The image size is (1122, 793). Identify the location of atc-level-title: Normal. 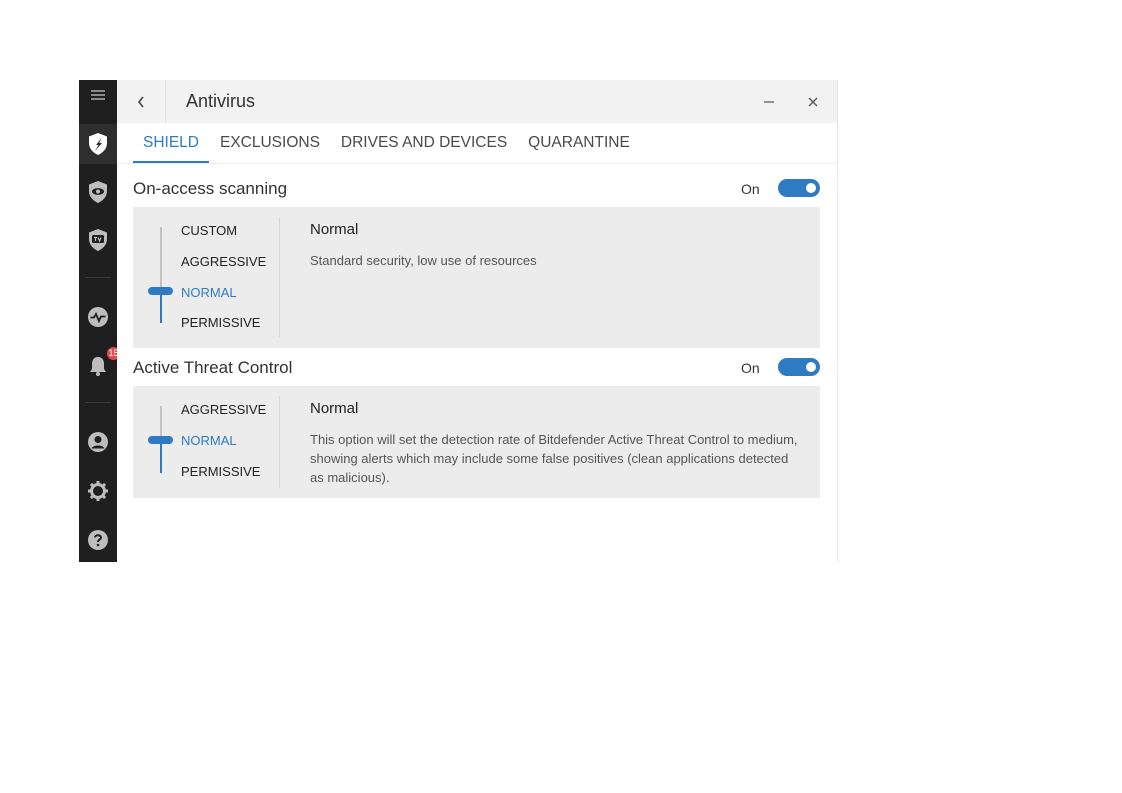
(334, 408).